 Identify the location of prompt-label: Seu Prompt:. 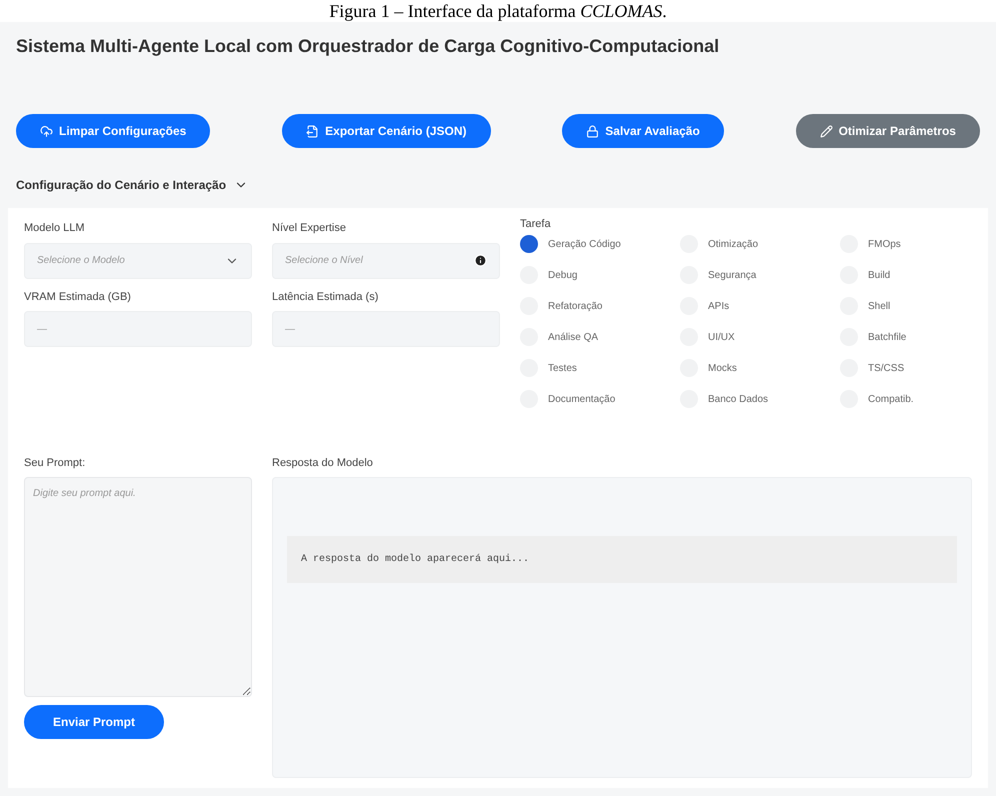
(55, 463).